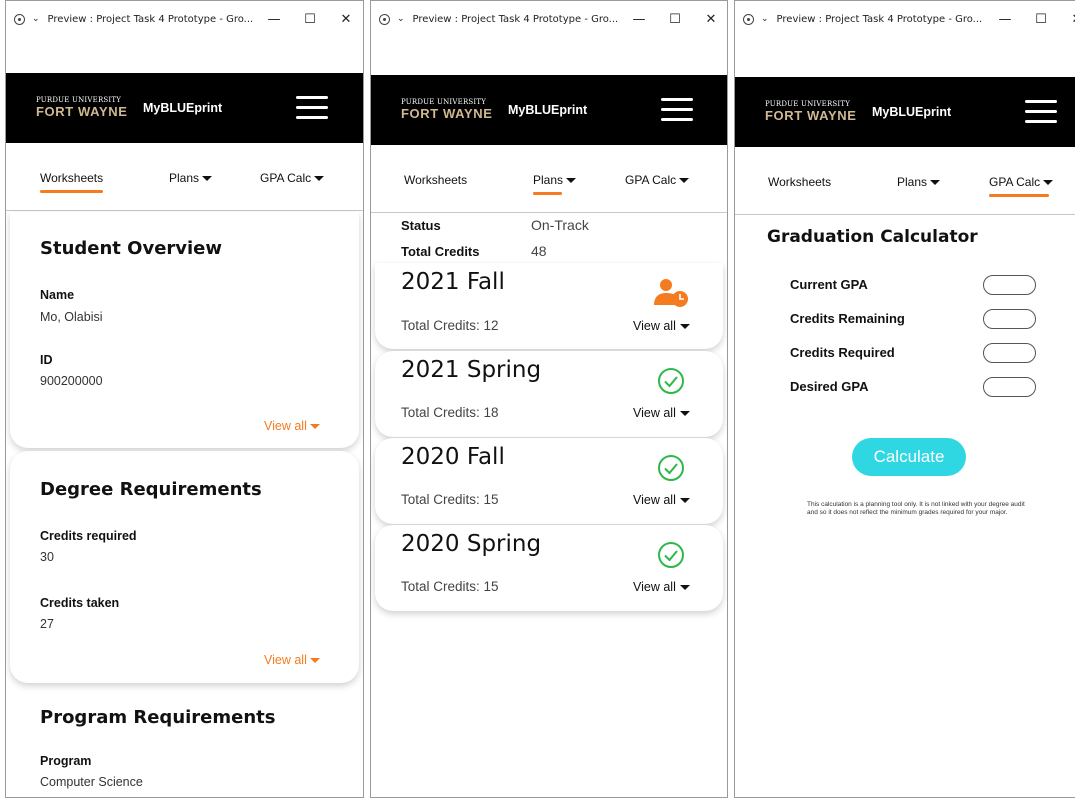 This screenshot has height=798, width=1075. I want to click on tab-bar: Worksheets Plans GPA Calc, so click(184, 178).